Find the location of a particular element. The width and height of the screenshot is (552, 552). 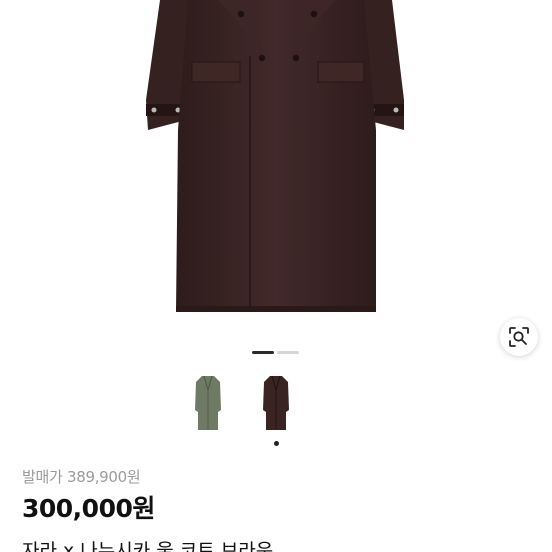

product-title: 자라 x 나누시카 울 코트 브라운 is located at coordinates (148, 546).